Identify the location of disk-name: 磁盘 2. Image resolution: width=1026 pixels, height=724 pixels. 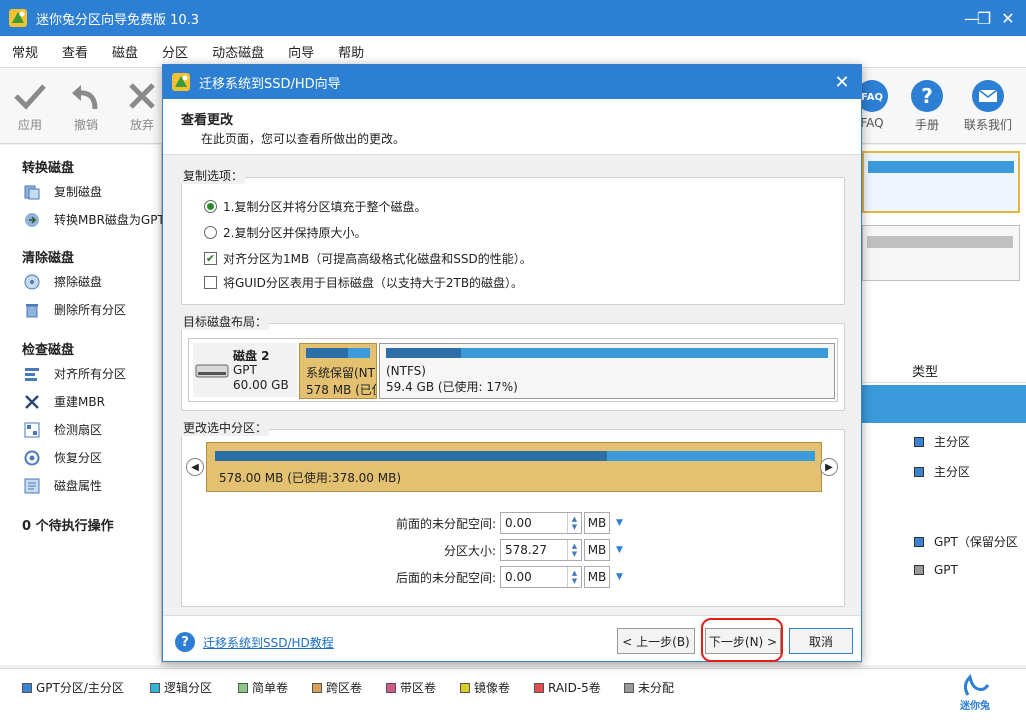
(251, 356).